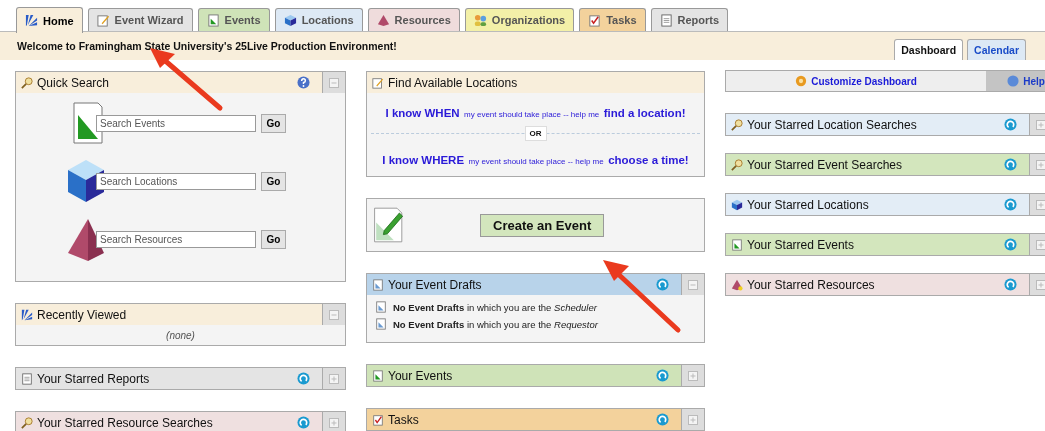  I want to click on nav-tab: Event Wizard, so click(140, 19).